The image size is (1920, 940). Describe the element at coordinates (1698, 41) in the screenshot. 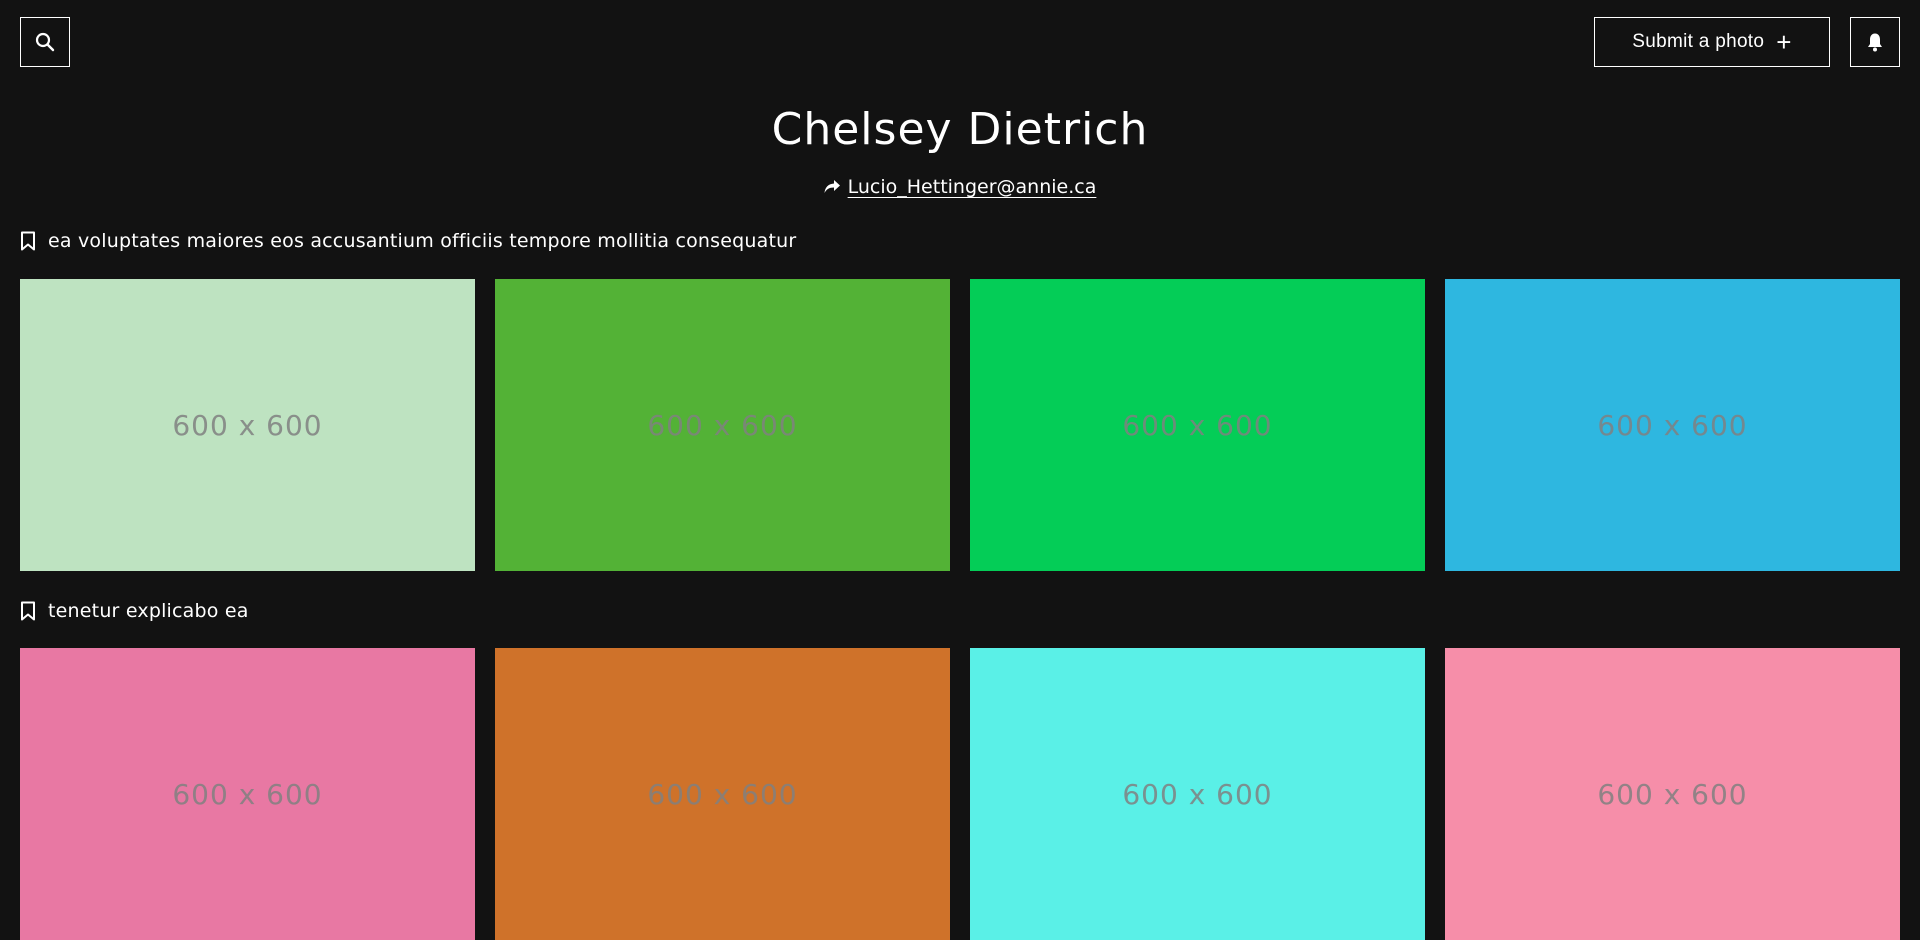

I see `submit-photo-label: Submit a photo` at that location.